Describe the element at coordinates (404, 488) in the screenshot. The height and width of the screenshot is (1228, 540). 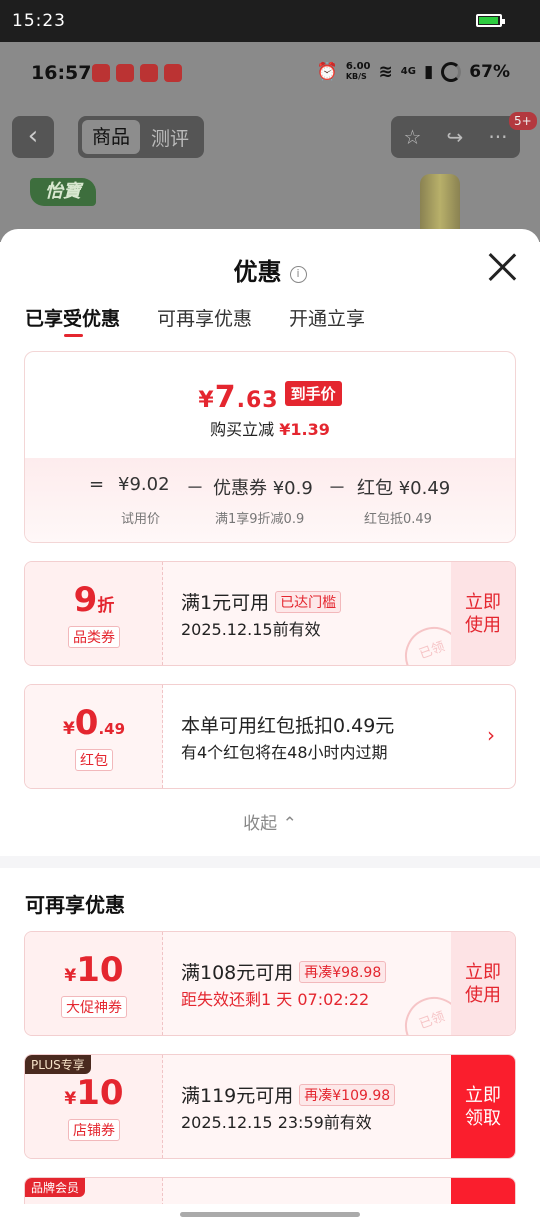
I see `redpack-part: 红包 ¥0.49` at that location.